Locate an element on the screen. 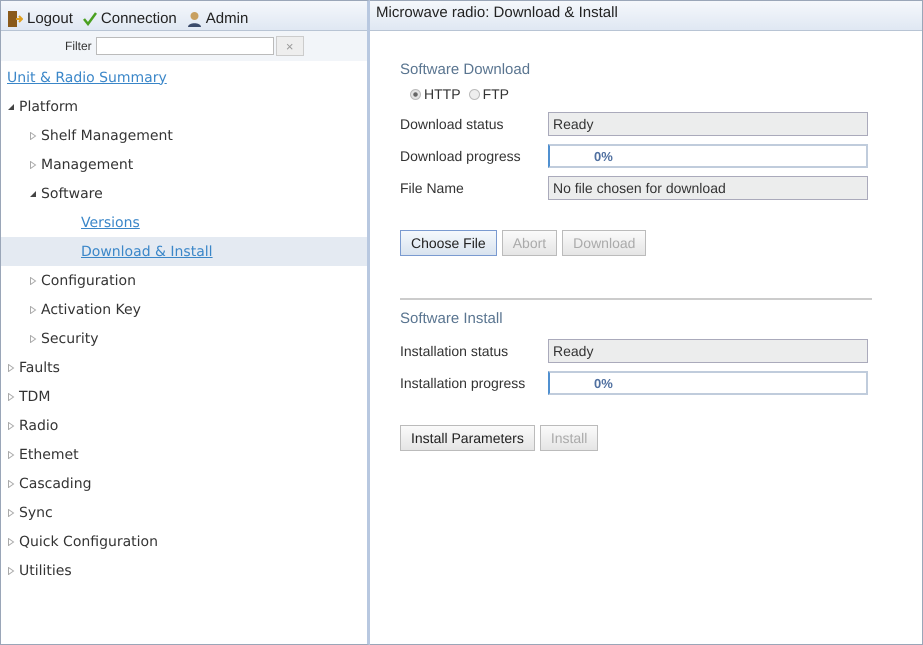 This screenshot has height=645, width=923. tree-item: Ethemet is located at coordinates (49, 454).